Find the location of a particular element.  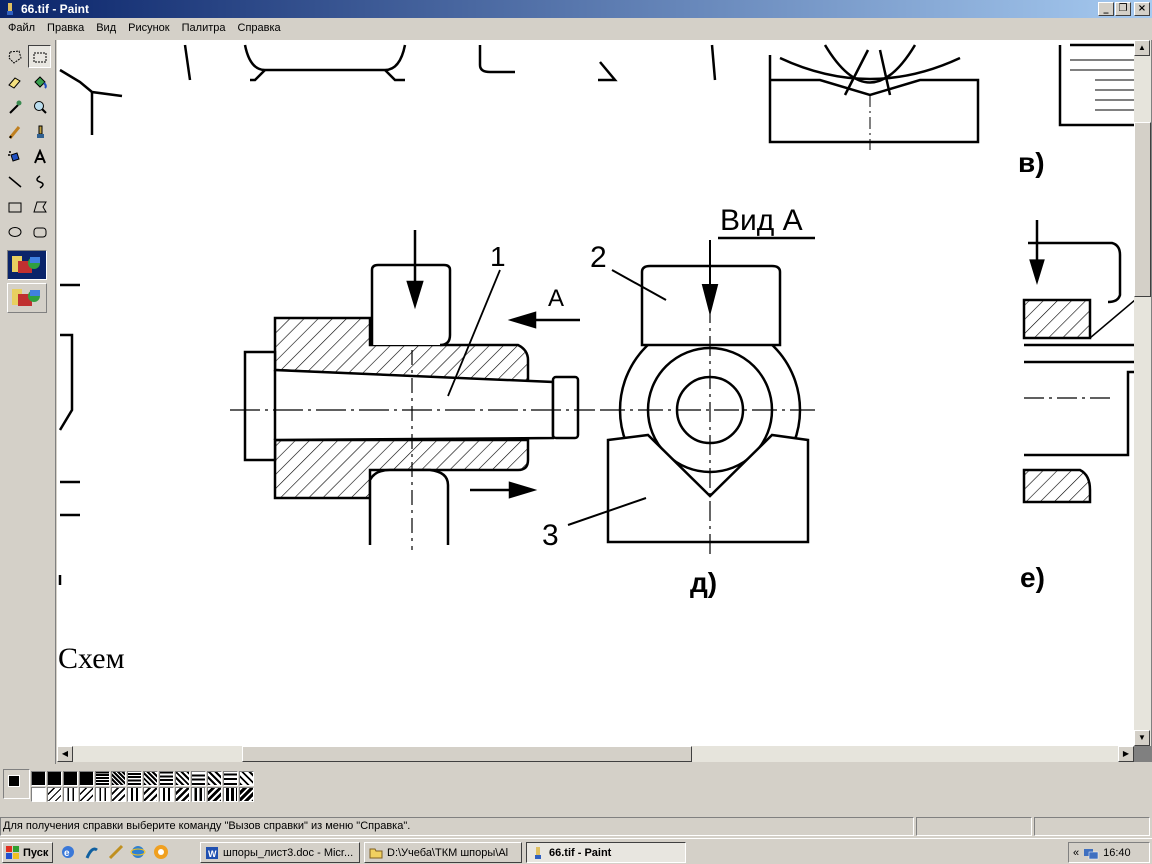

eraser-tool is located at coordinates (14, 81).